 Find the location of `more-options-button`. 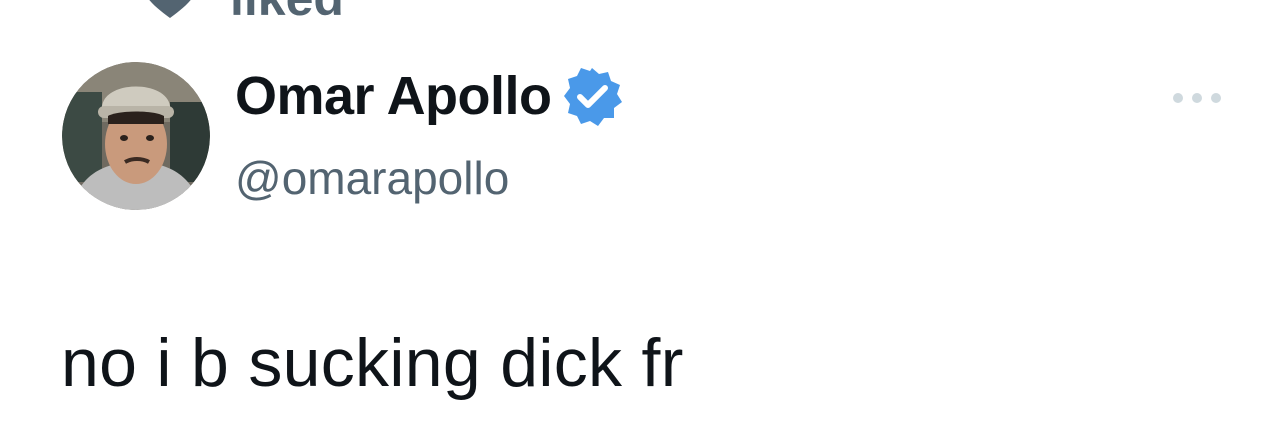

more-options-button is located at coordinates (1197, 98).